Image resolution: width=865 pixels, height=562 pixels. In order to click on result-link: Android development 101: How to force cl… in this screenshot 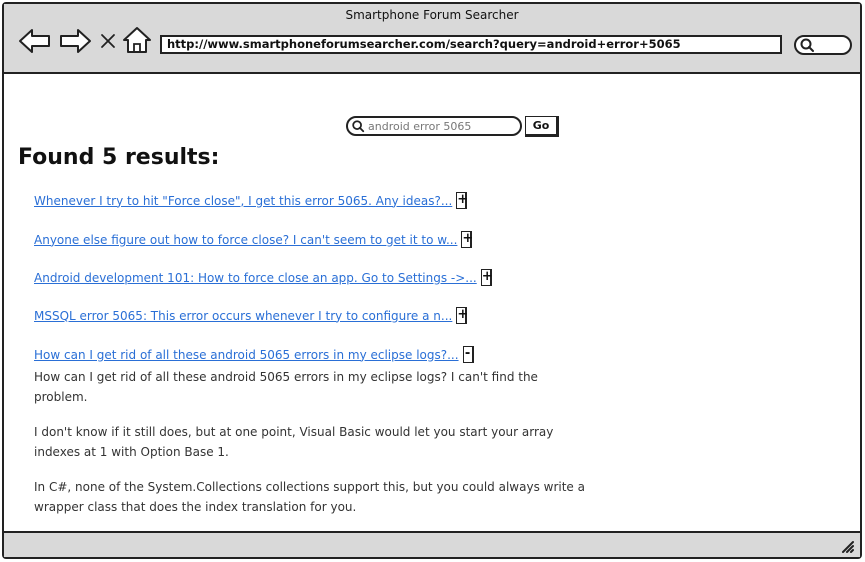, I will do `click(255, 278)`.